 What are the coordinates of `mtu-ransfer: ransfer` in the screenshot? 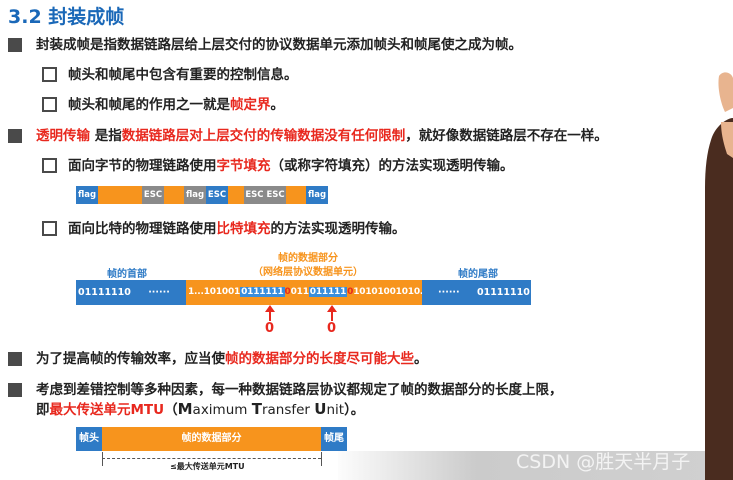 It's located at (288, 410).